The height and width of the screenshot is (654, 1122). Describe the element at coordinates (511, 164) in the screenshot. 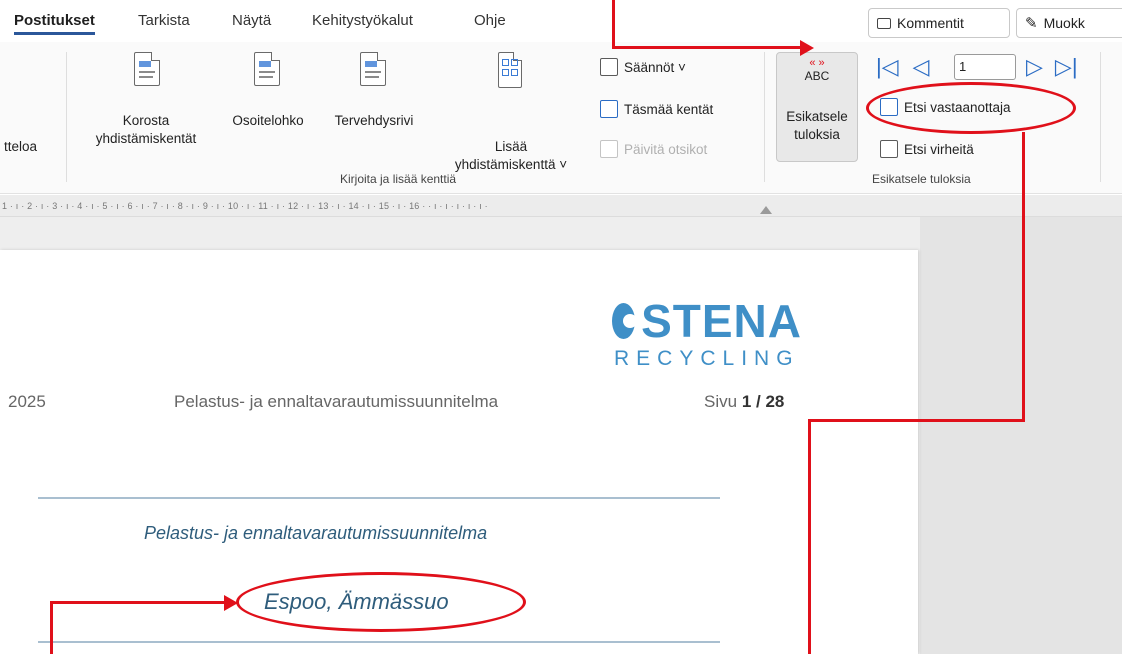

I see `insert-field-label2: yhdistämiskenttä ˅` at that location.